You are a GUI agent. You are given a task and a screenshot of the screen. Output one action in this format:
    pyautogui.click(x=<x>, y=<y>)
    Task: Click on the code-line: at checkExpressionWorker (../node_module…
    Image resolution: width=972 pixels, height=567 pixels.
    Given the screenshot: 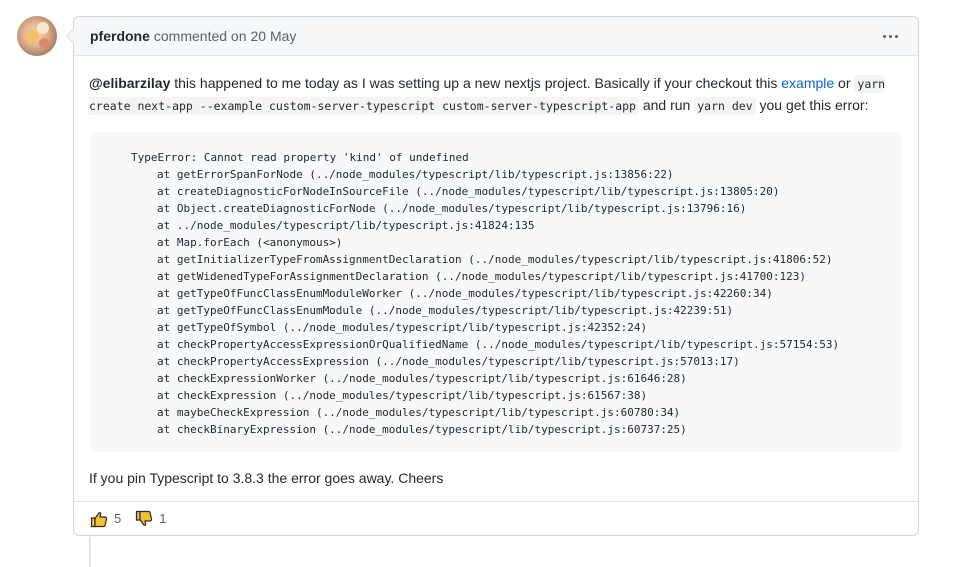 What is the action you would take?
    pyautogui.click(x=422, y=378)
    